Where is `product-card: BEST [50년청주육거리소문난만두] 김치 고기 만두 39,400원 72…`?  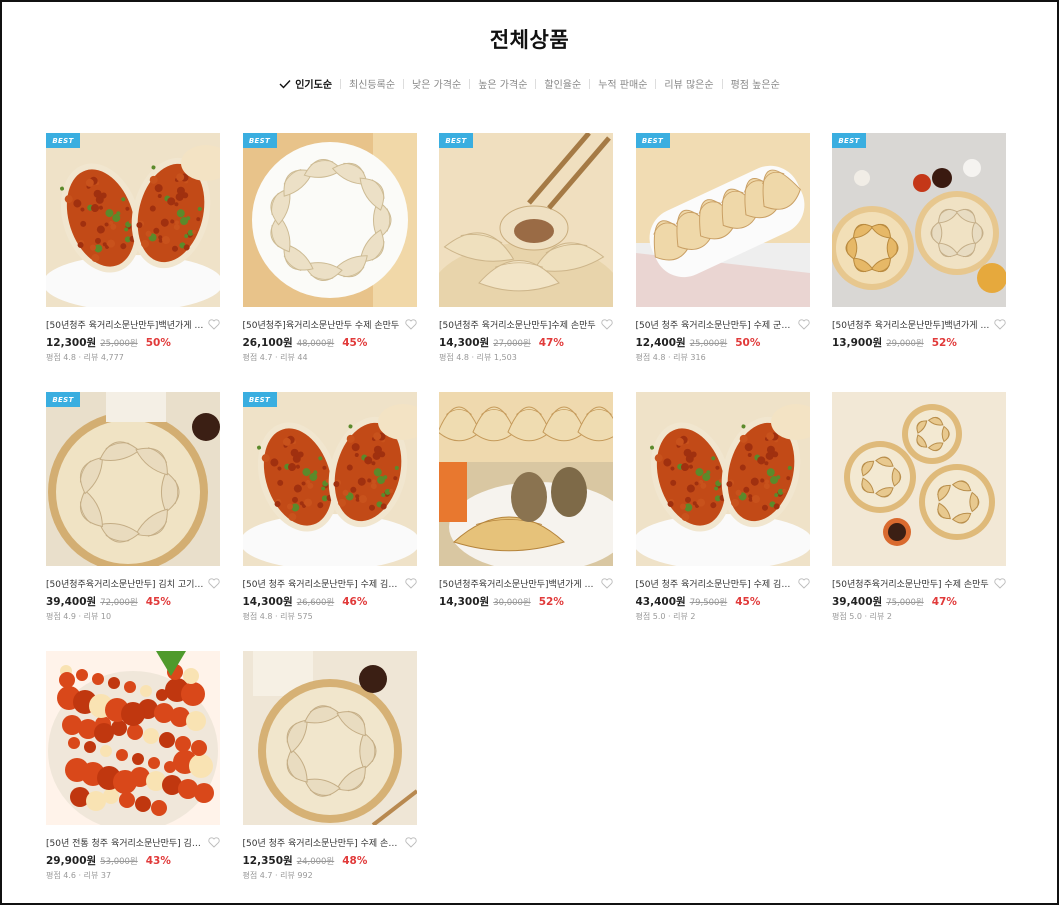
product-card: BEST [50년청주육거리소문난만두] 김치 고기 만두 39,400원 72… is located at coordinates (133, 515).